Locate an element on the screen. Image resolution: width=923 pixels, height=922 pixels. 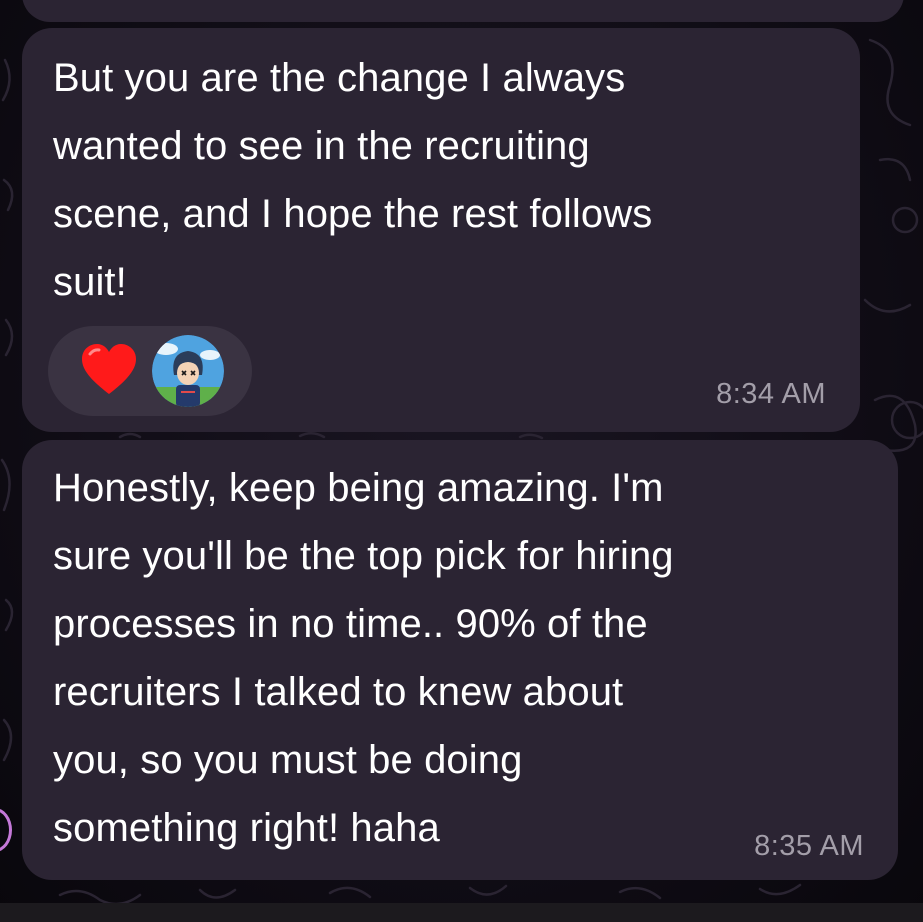
reactor-avatar is located at coordinates (188, 371).